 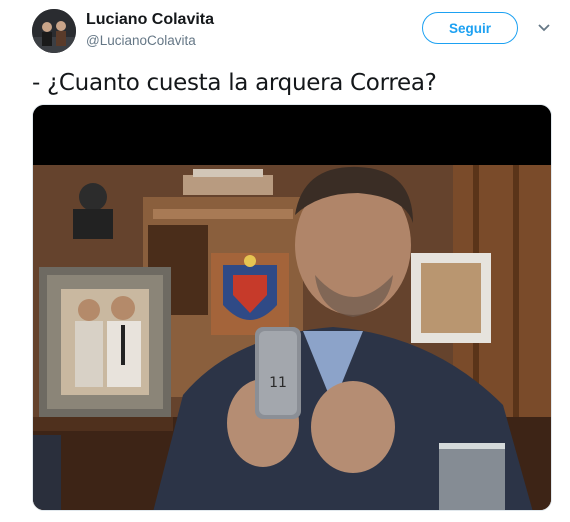 I want to click on author-name: Luciano Colavita, so click(x=150, y=20).